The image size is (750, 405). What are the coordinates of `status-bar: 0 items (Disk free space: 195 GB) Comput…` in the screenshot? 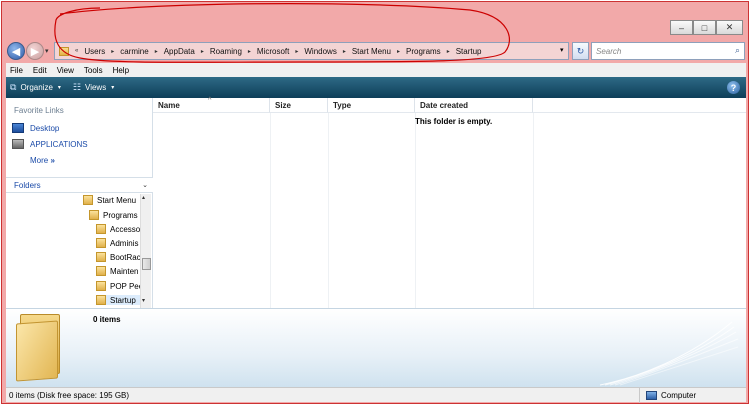 It's located at (376, 395).